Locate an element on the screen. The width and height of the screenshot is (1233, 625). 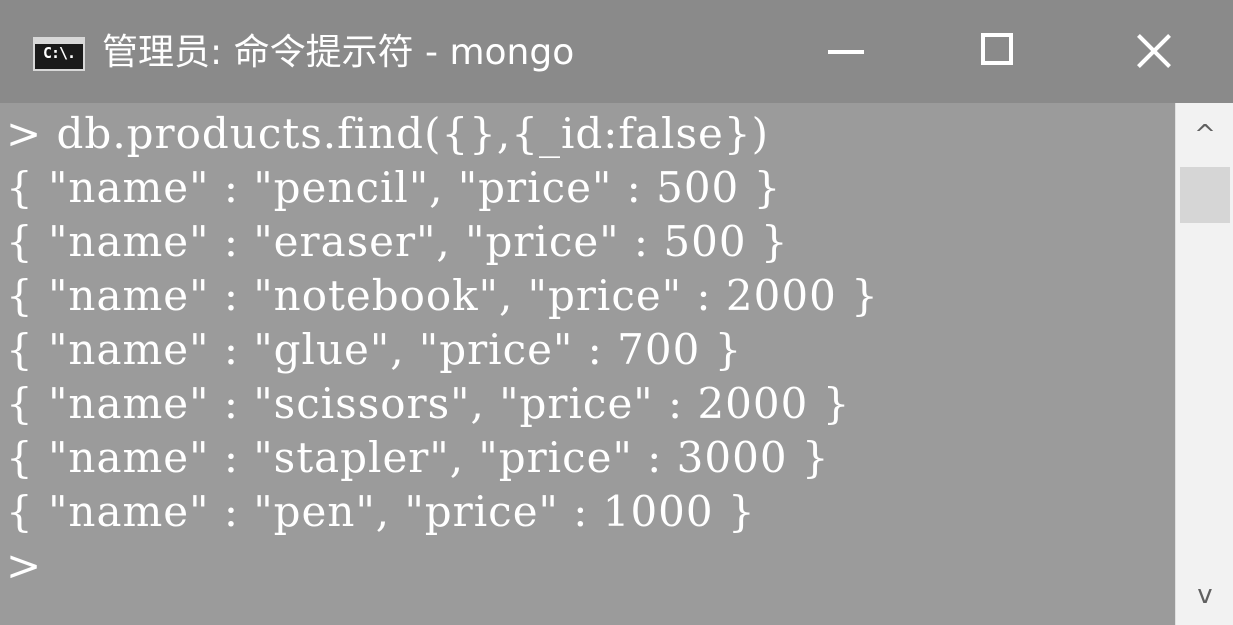
console-line: { "name" : "pencil", "price" : 500 } is located at coordinates (394, 187).